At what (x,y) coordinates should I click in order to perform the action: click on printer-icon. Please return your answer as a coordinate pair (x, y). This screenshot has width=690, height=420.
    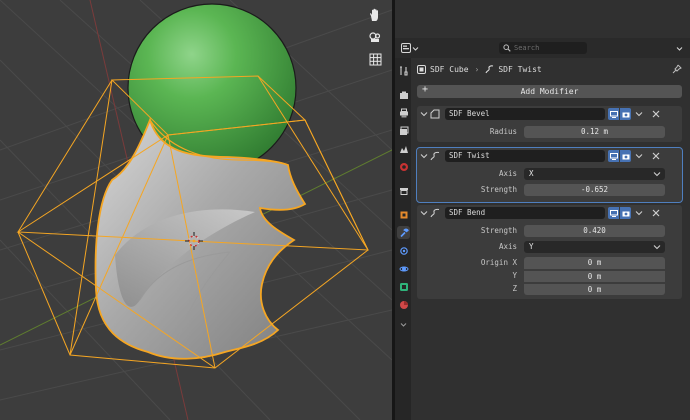
    Looking at the image, I should click on (403, 112).